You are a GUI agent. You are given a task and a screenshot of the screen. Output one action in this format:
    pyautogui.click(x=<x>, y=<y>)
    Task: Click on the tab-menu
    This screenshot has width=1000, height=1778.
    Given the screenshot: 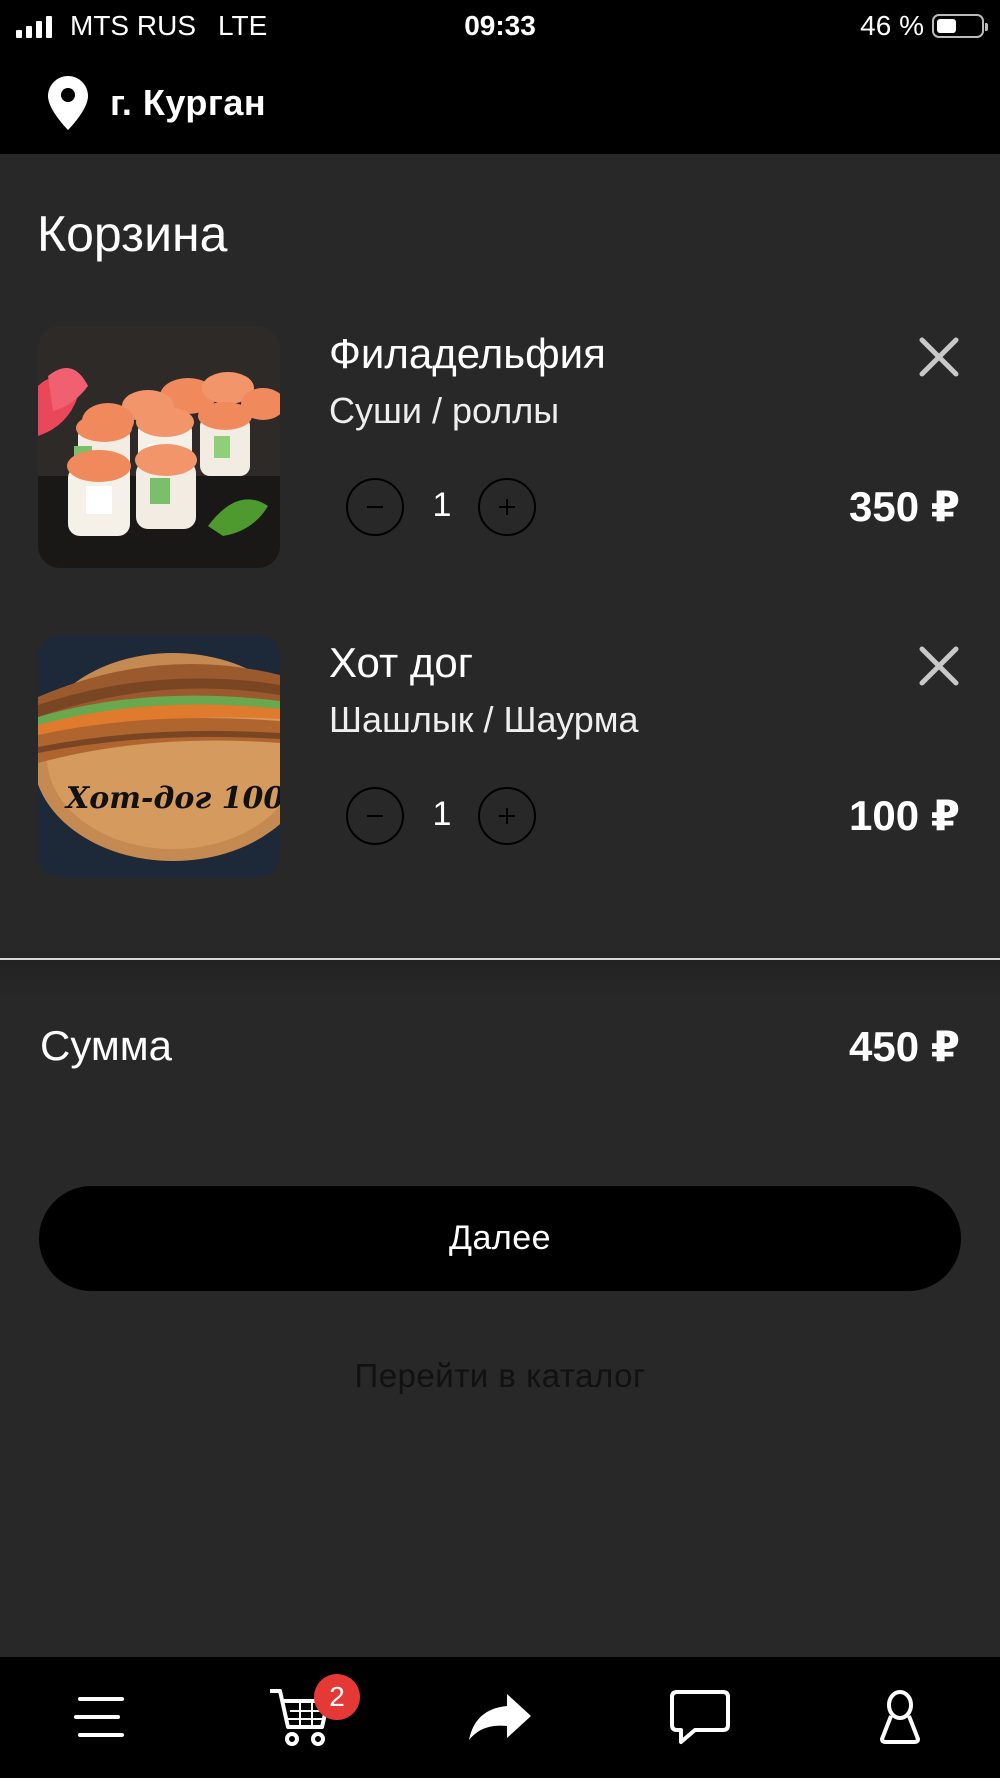 What is the action you would take?
    pyautogui.click(x=100, y=1717)
    